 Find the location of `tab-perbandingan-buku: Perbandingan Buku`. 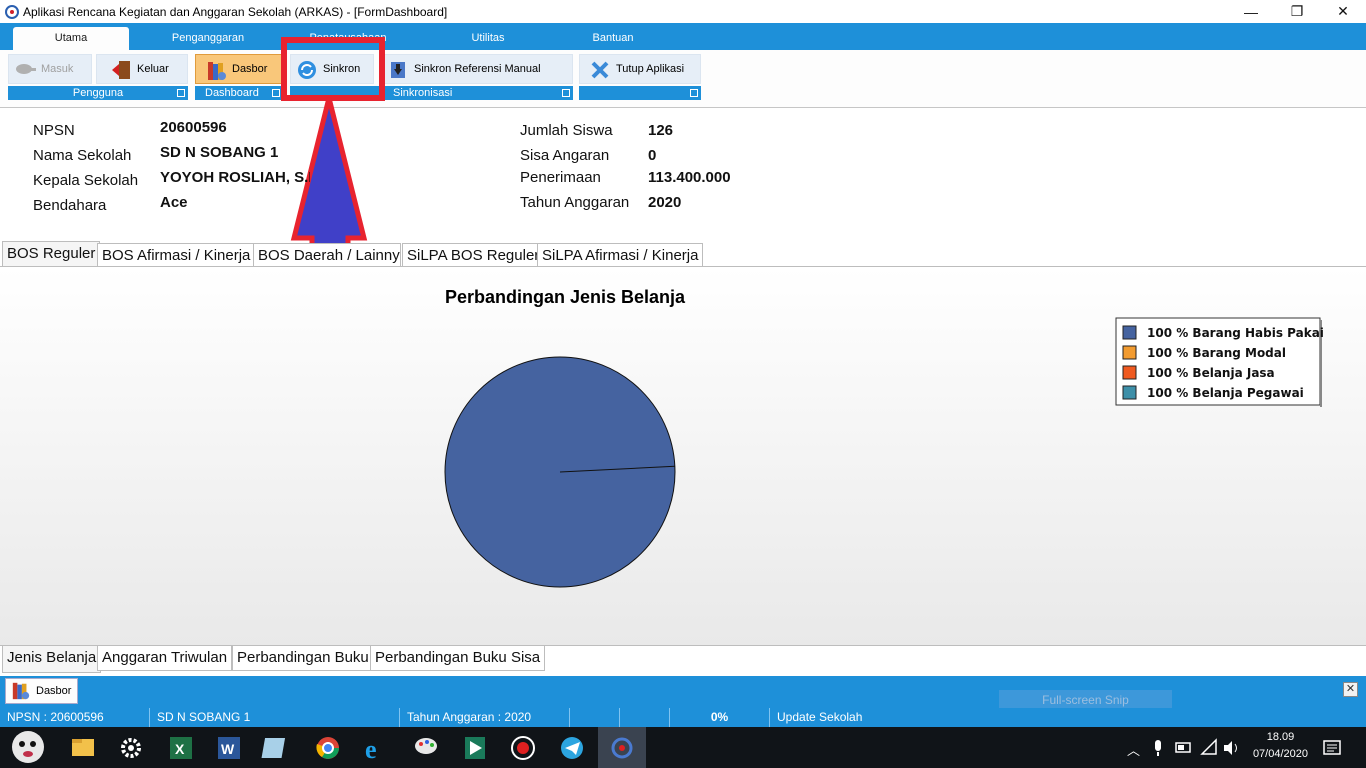

tab-perbandingan-buku: Perbandingan Buku is located at coordinates (303, 658).